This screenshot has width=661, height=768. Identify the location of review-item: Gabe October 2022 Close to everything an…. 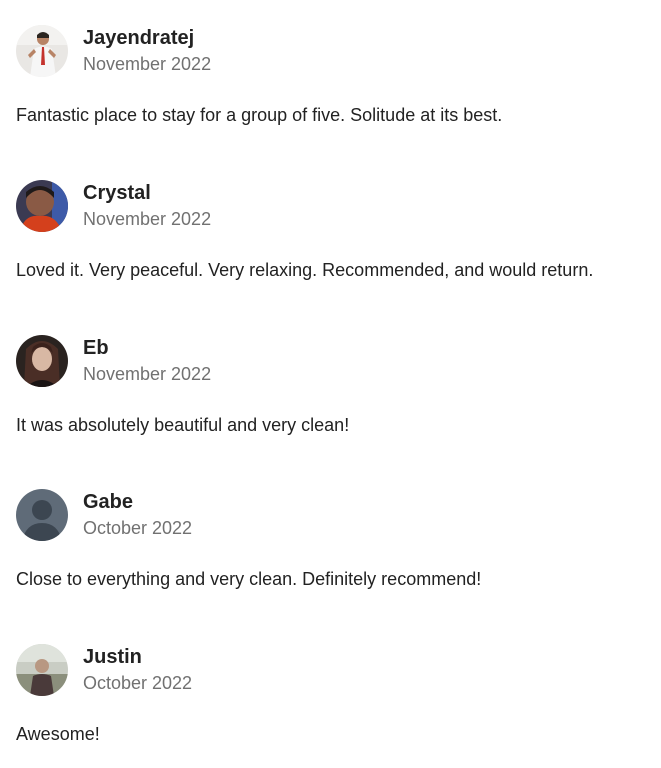
(330, 540).